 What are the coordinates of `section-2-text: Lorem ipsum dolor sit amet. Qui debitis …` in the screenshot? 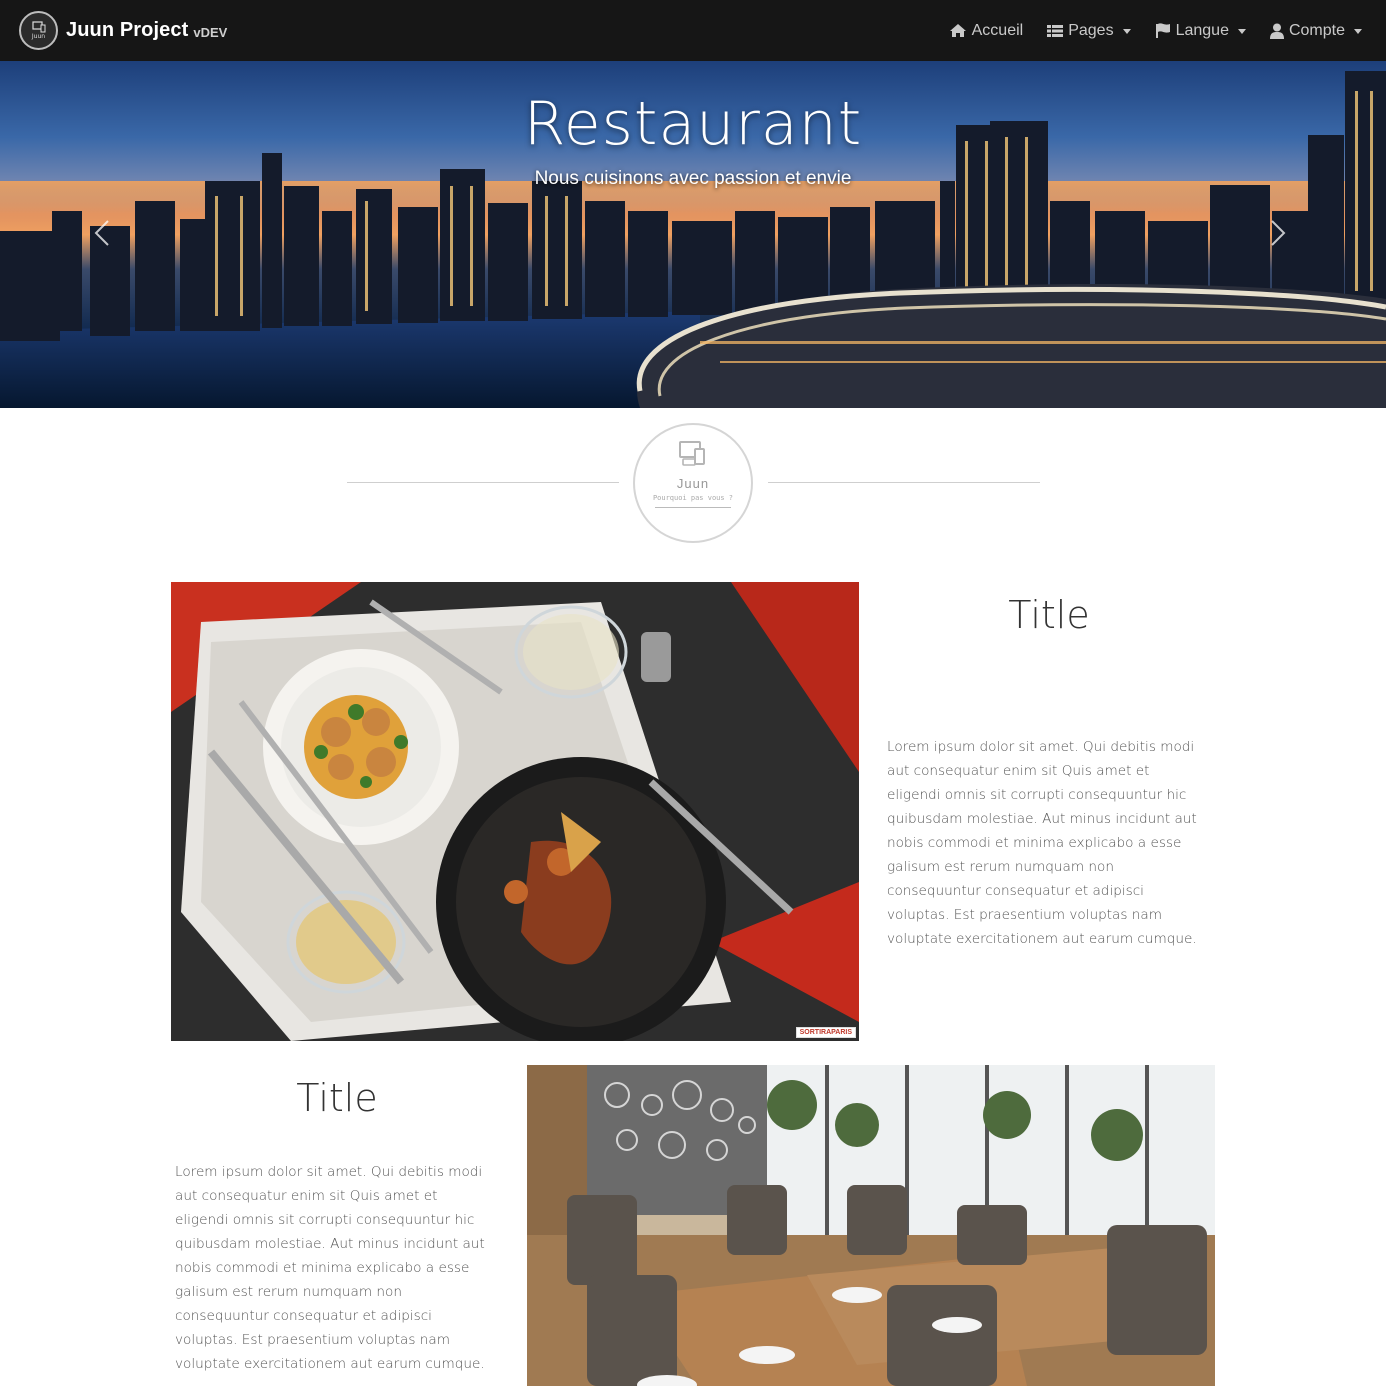 It's located at (330, 1268).